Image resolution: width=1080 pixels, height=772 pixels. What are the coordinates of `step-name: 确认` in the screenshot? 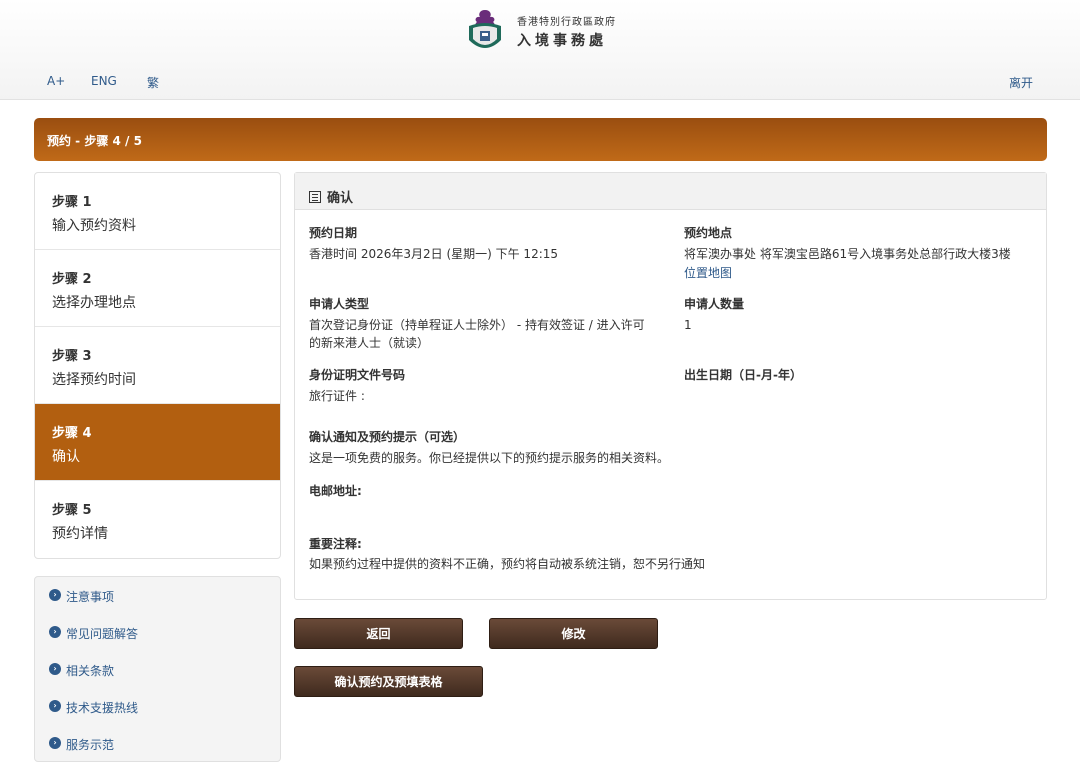 It's located at (66, 457).